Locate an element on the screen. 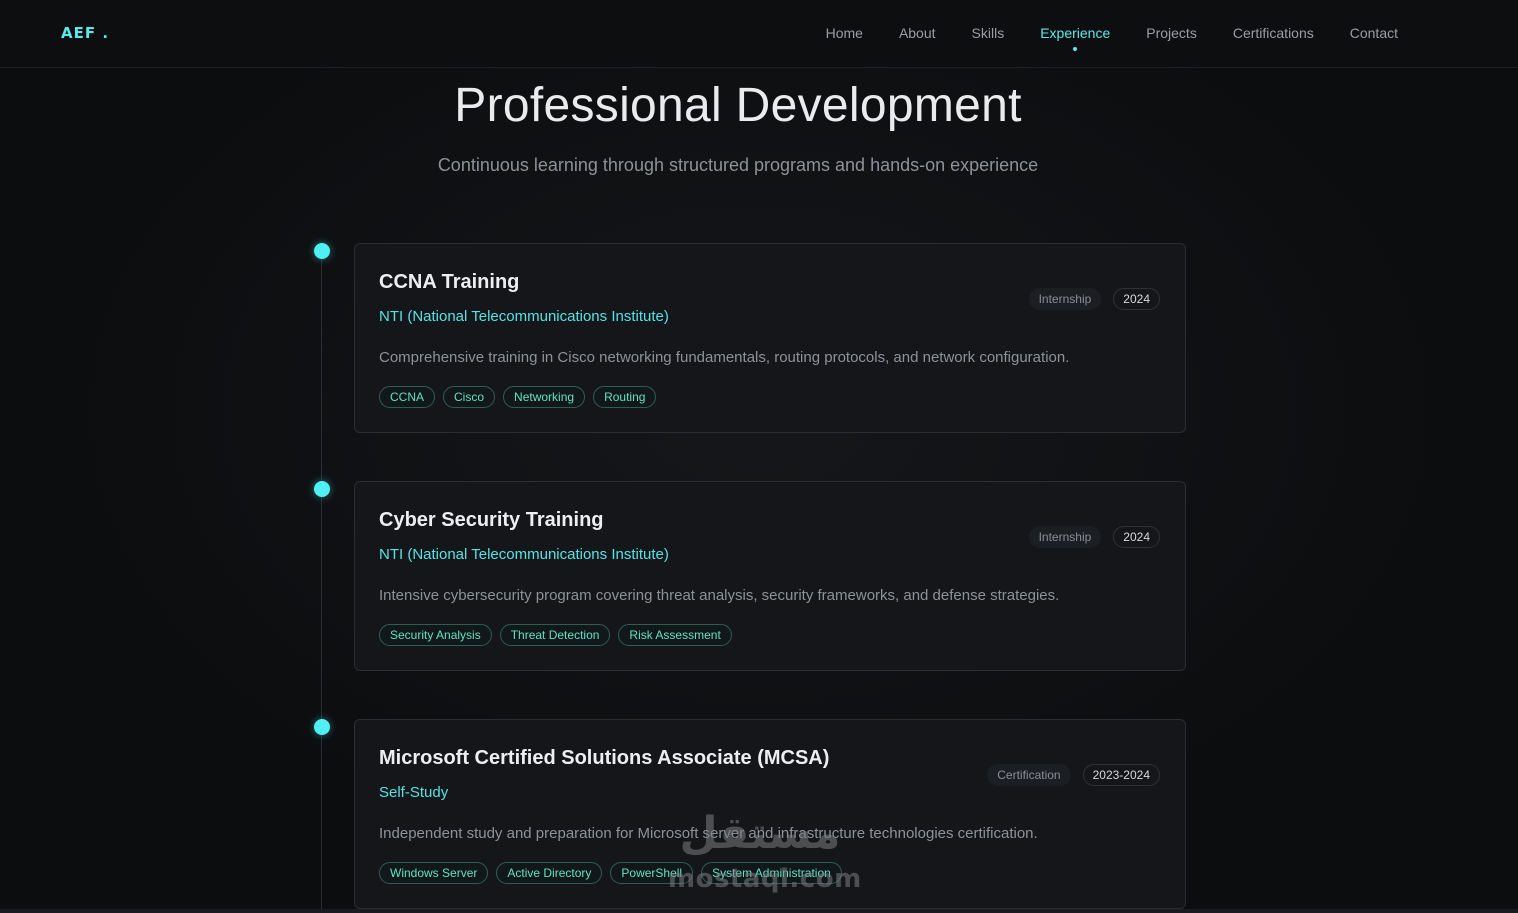 The width and height of the screenshot is (1518, 913). skill-tag: Security Analysis is located at coordinates (435, 635).